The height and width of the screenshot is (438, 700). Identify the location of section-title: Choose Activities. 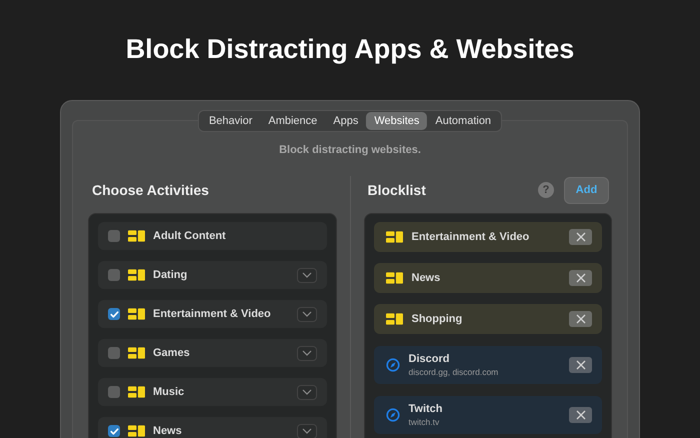
(150, 190).